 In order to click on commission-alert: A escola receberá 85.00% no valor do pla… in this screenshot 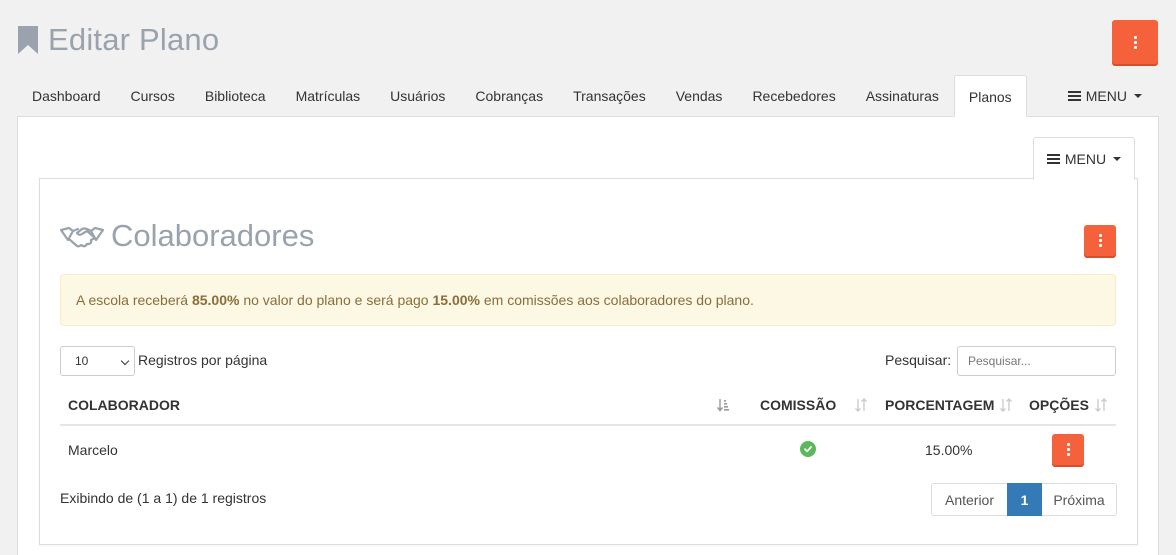, I will do `click(588, 300)`.